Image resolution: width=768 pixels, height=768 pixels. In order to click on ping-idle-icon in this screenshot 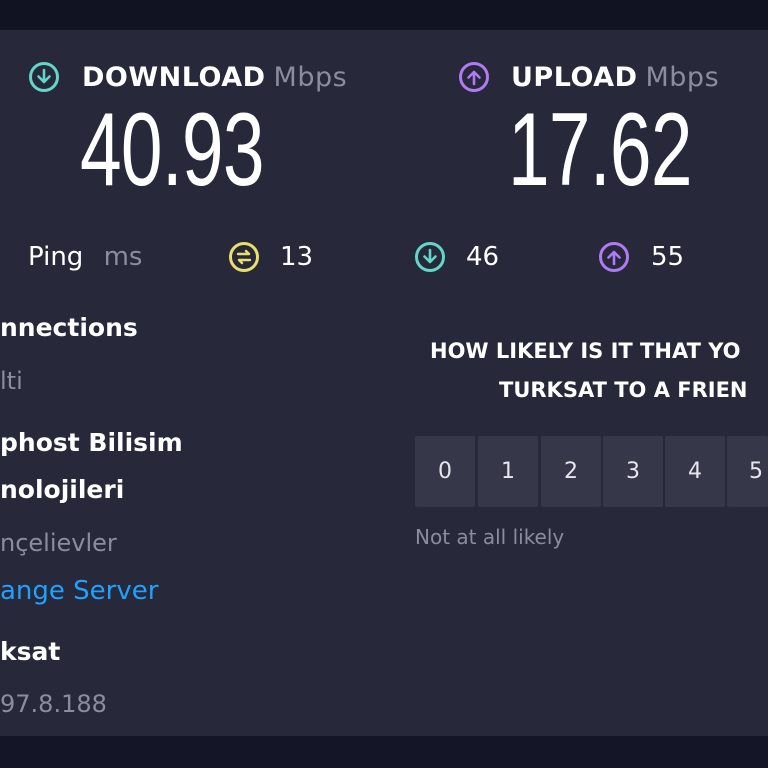, I will do `click(244, 257)`.